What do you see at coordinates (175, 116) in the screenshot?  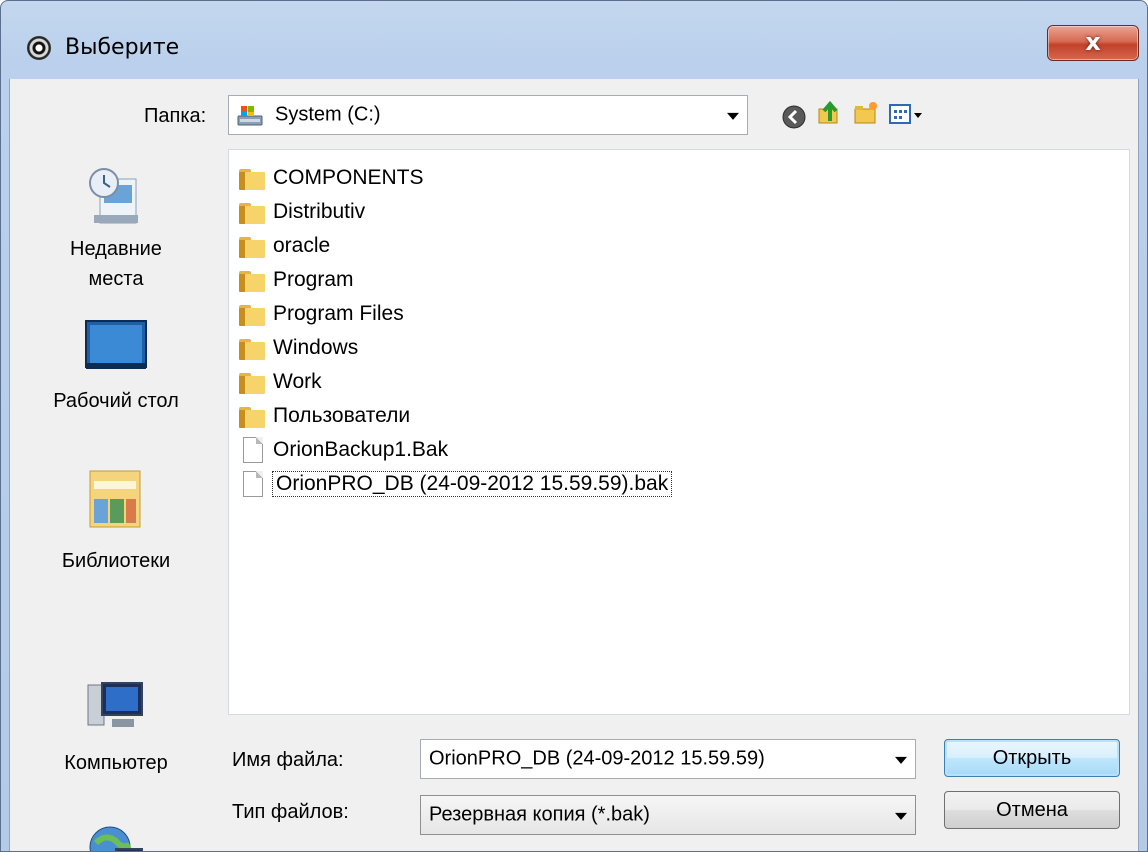 I see `folder-label: Папка:` at bounding box center [175, 116].